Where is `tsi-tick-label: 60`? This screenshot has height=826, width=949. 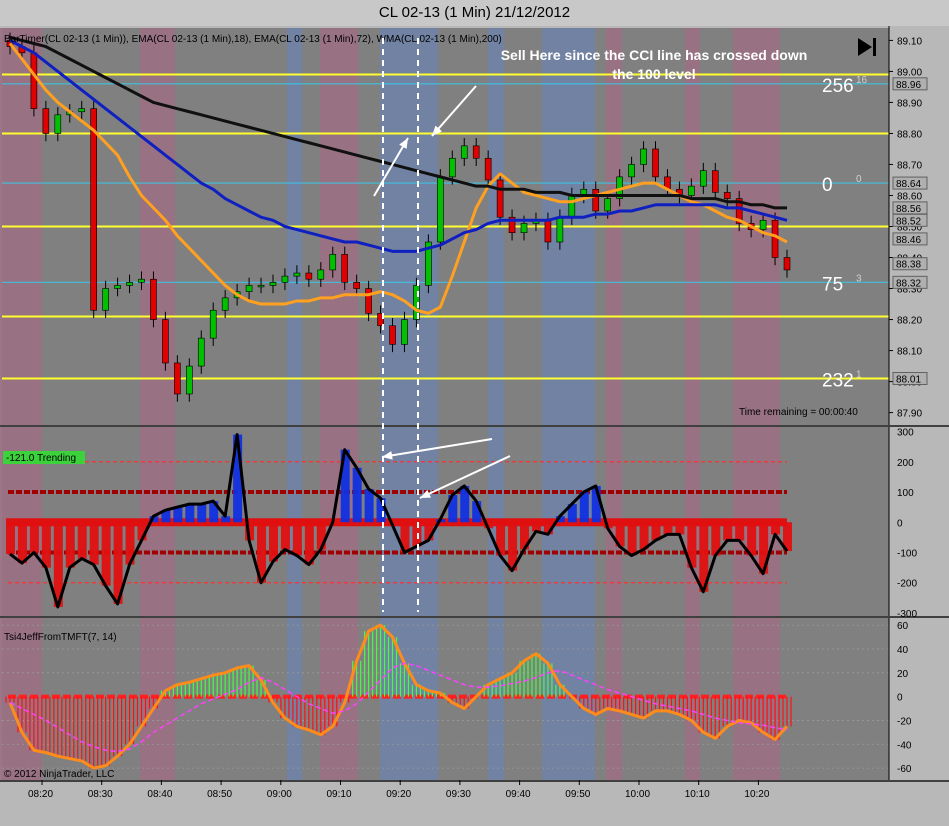
tsi-tick-label: 60 is located at coordinates (903, 626).